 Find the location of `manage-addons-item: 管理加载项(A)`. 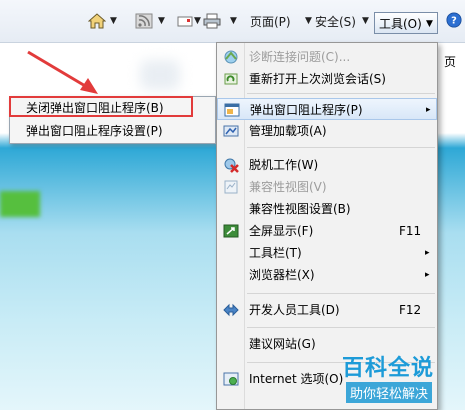

manage-addons-item: 管理加载项(A) is located at coordinates (327, 131).